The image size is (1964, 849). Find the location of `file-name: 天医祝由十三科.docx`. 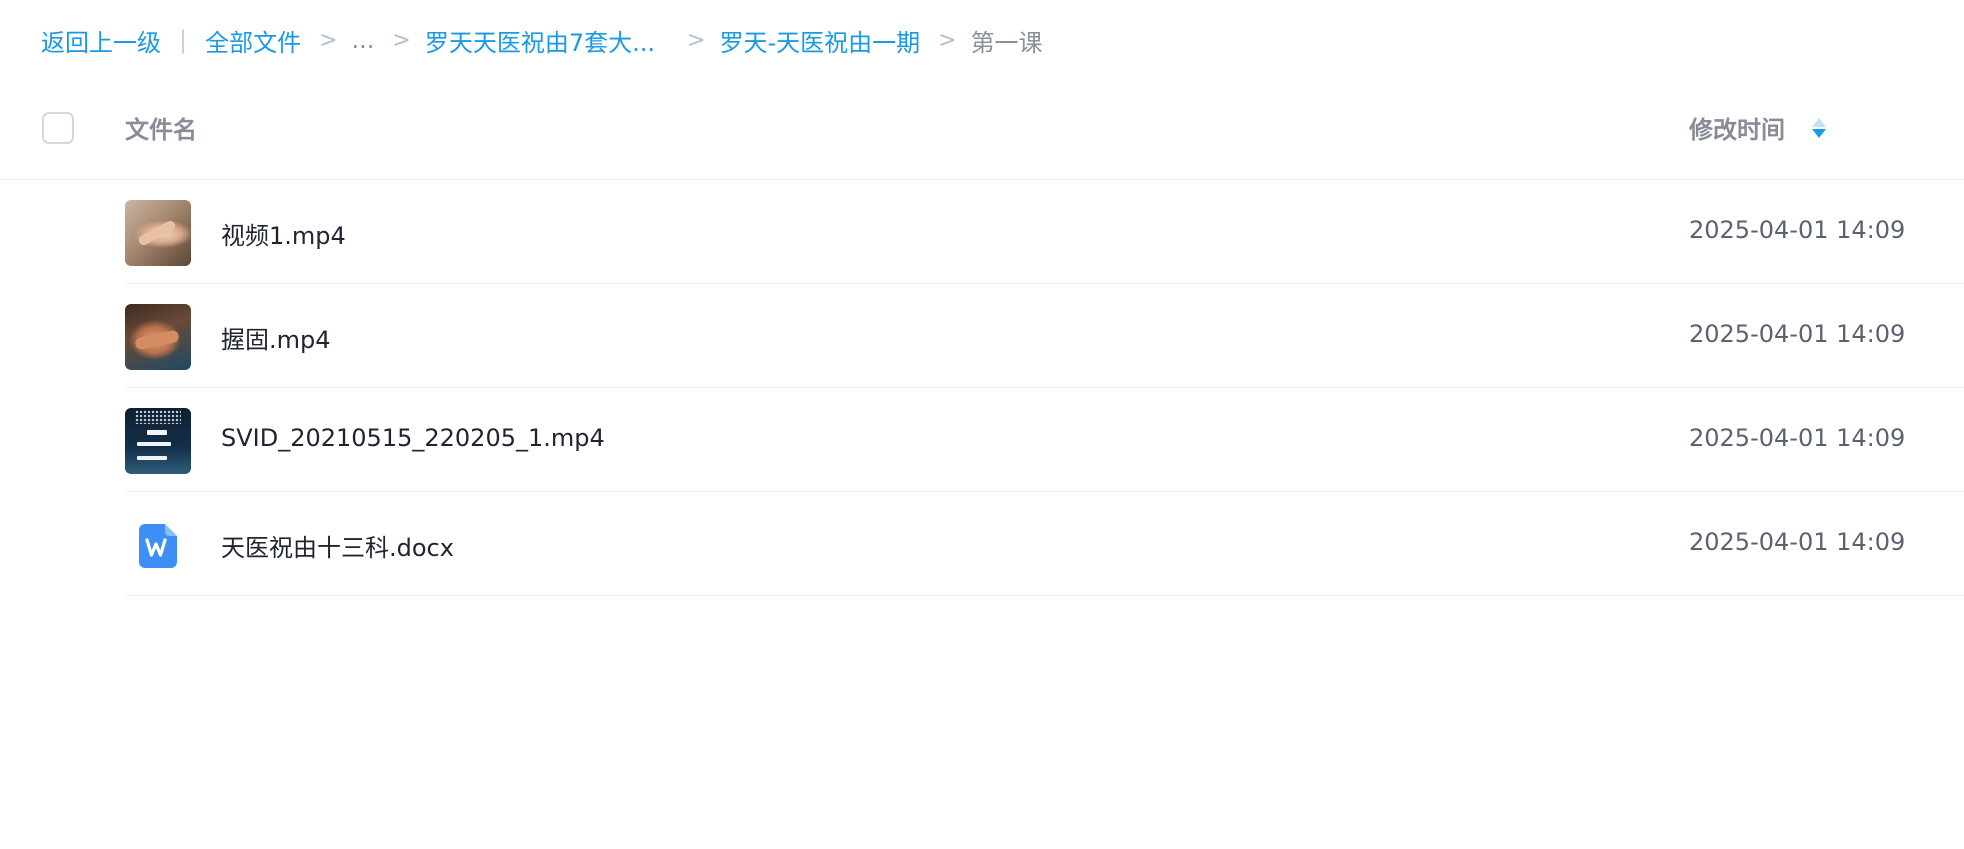

file-name: 天医祝由十三科.docx is located at coordinates (337, 545).